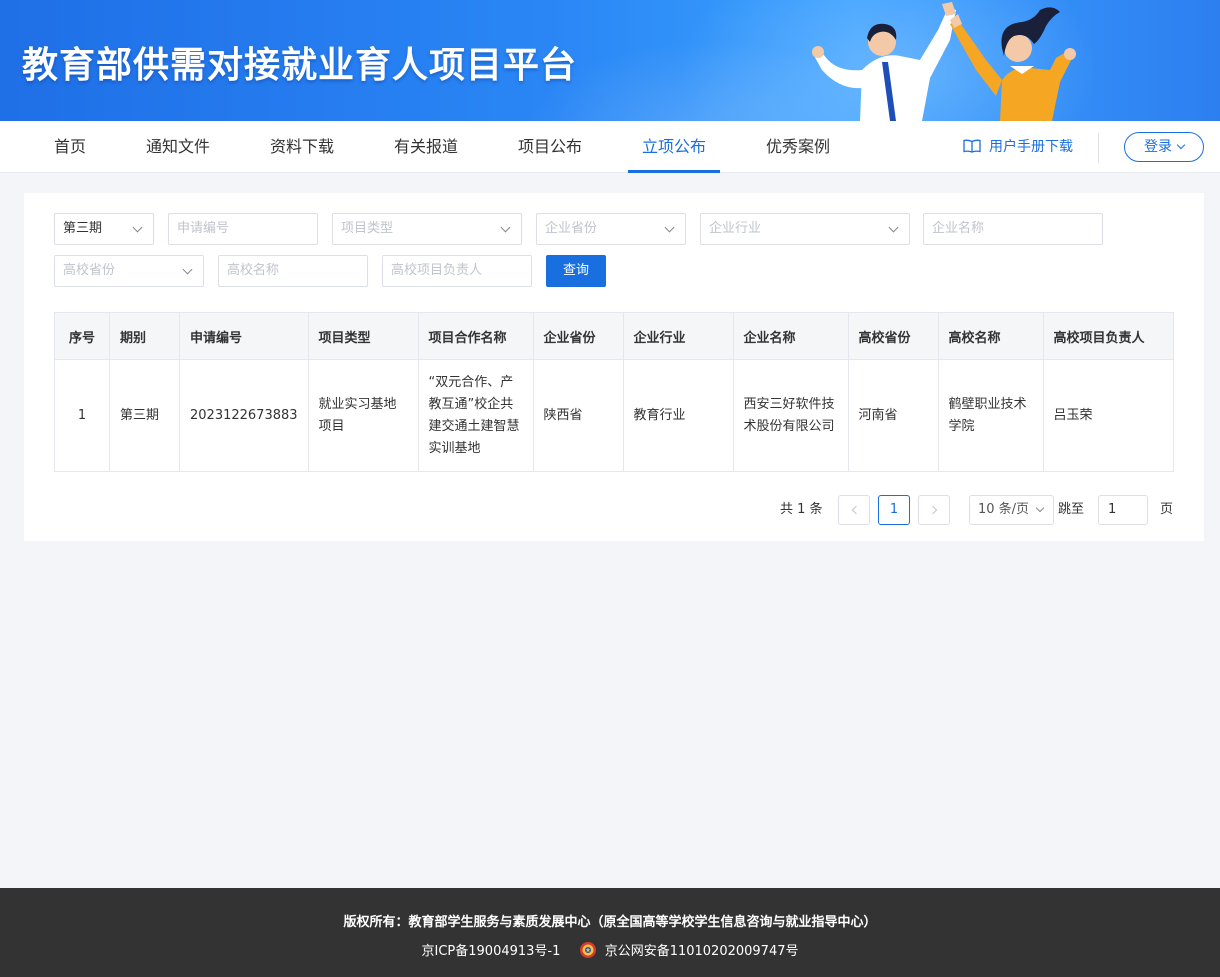  Describe the element at coordinates (491, 949) in the screenshot. I see `icp-record-link: 京ICP备19004913号-1` at that location.